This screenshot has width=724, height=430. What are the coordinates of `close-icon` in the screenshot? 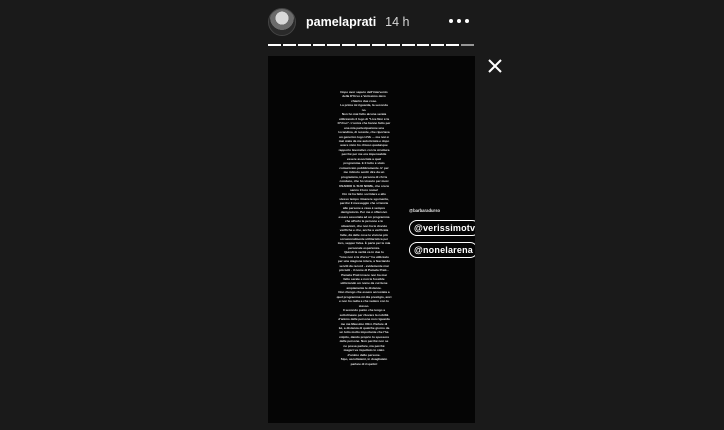 It's located at (495, 66).